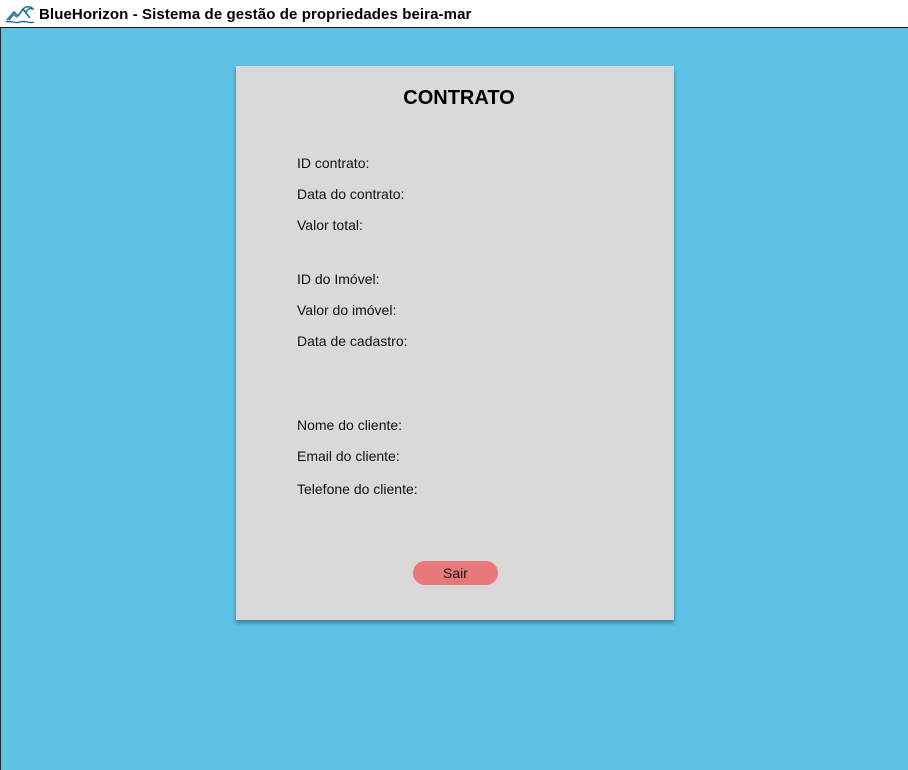  Describe the element at coordinates (351, 194) in the screenshot. I see `contract-date-label: Data do contrato:` at that location.